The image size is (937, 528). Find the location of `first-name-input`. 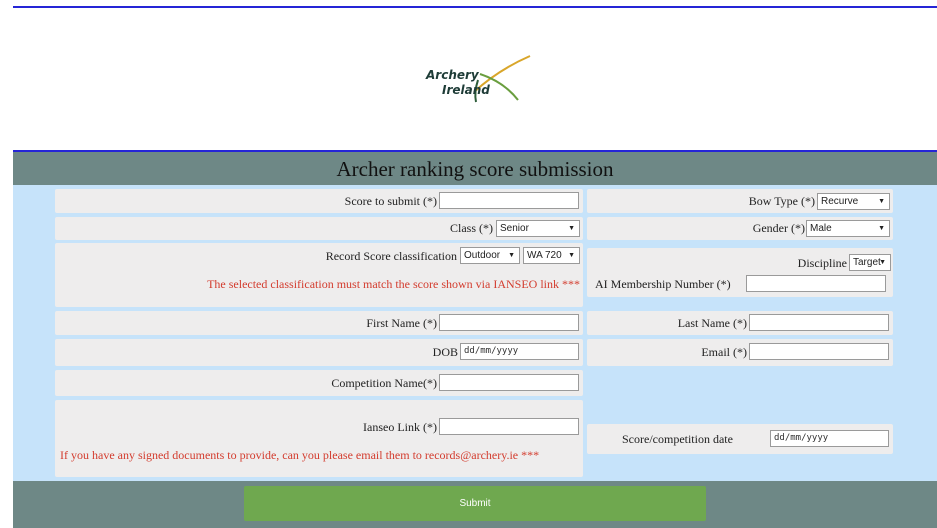

first-name-input is located at coordinates (509, 322).